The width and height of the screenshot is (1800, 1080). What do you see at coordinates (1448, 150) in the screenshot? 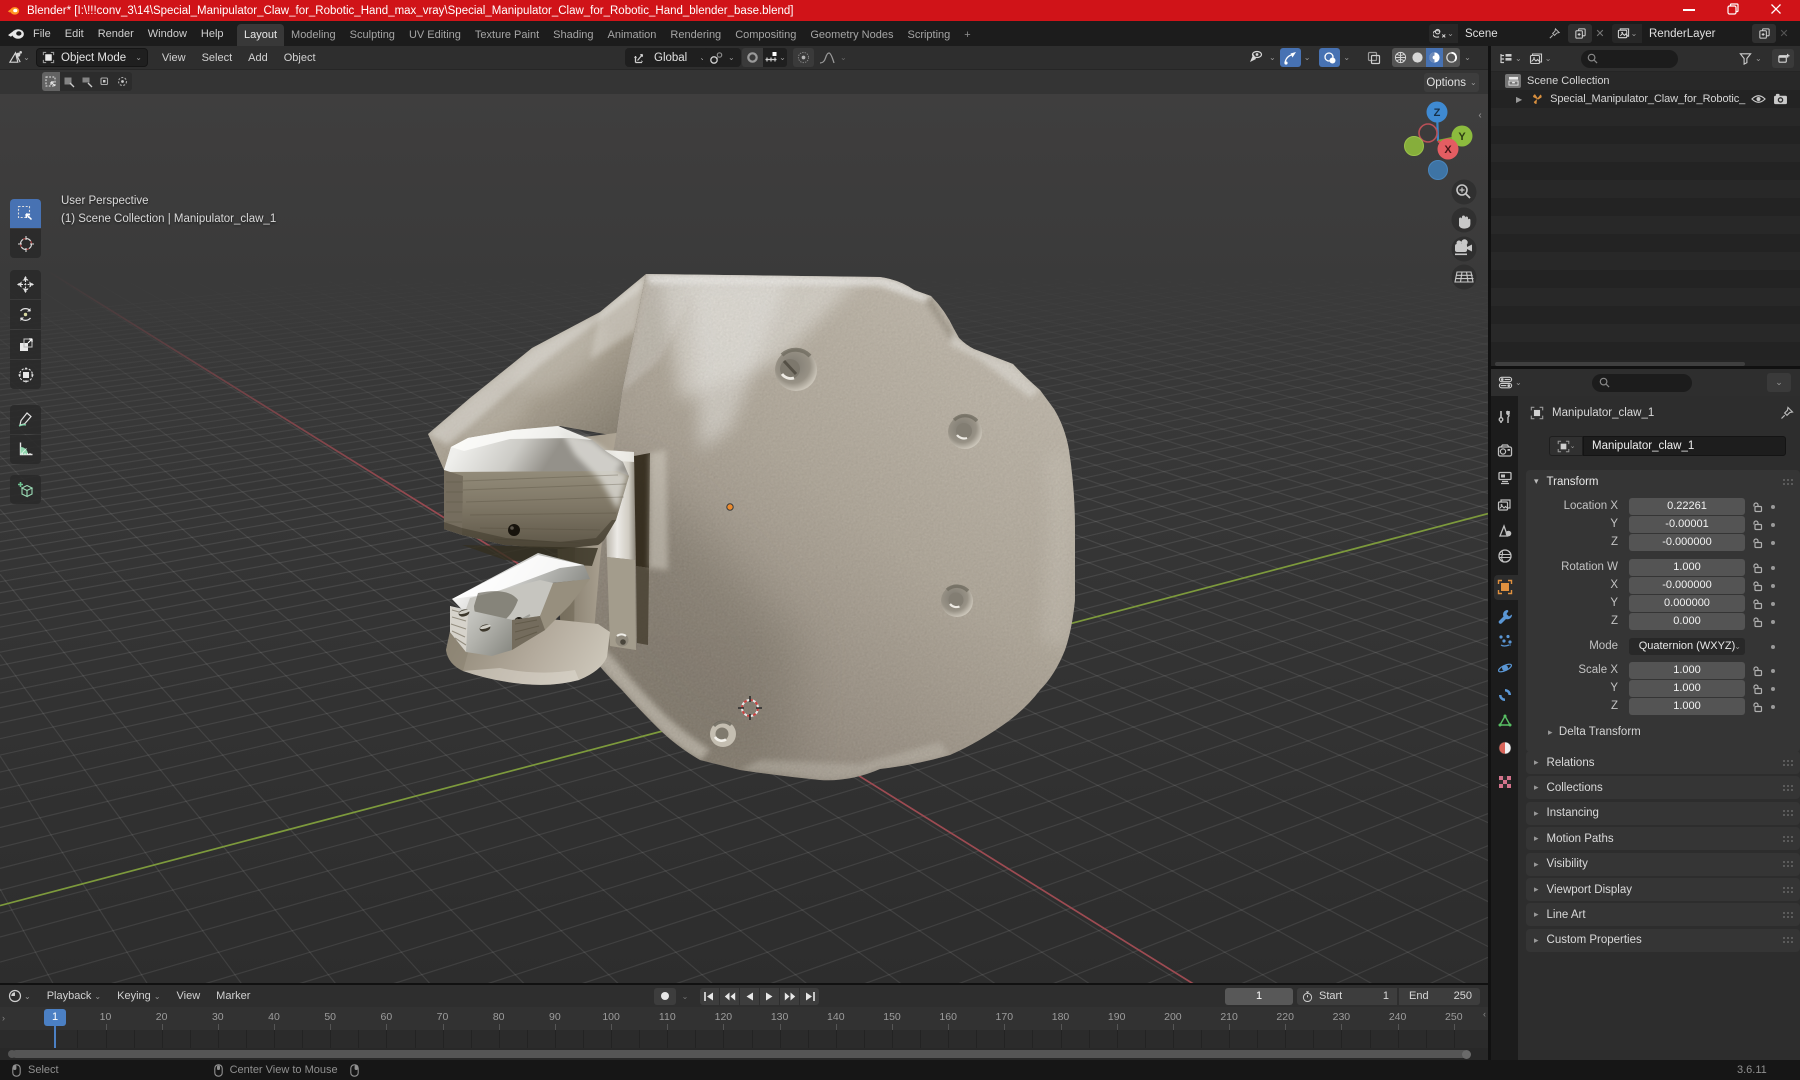
I see `svg-text: X` at bounding box center [1448, 150].